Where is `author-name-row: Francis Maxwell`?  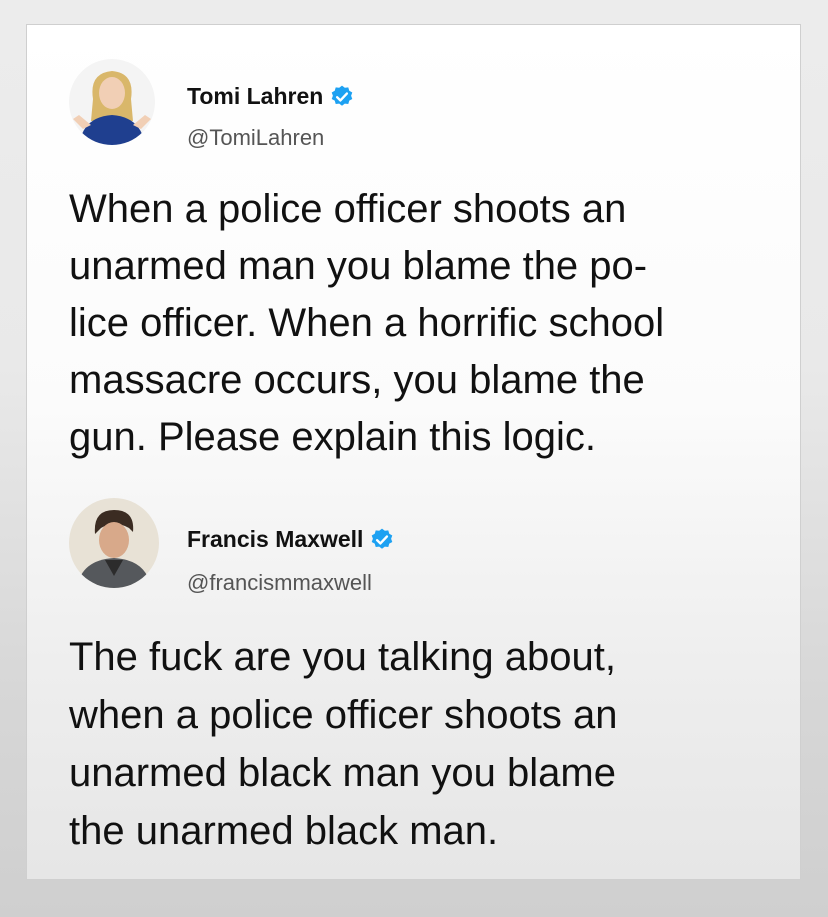
author-name-row: Francis Maxwell is located at coordinates (291, 539).